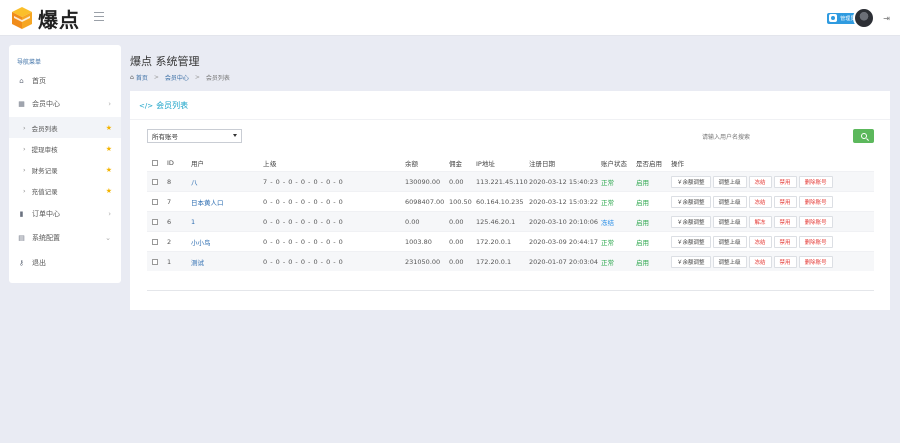 The image size is (900, 443). I want to click on cell-ip: 172.20.0.1, so click(494, 241).